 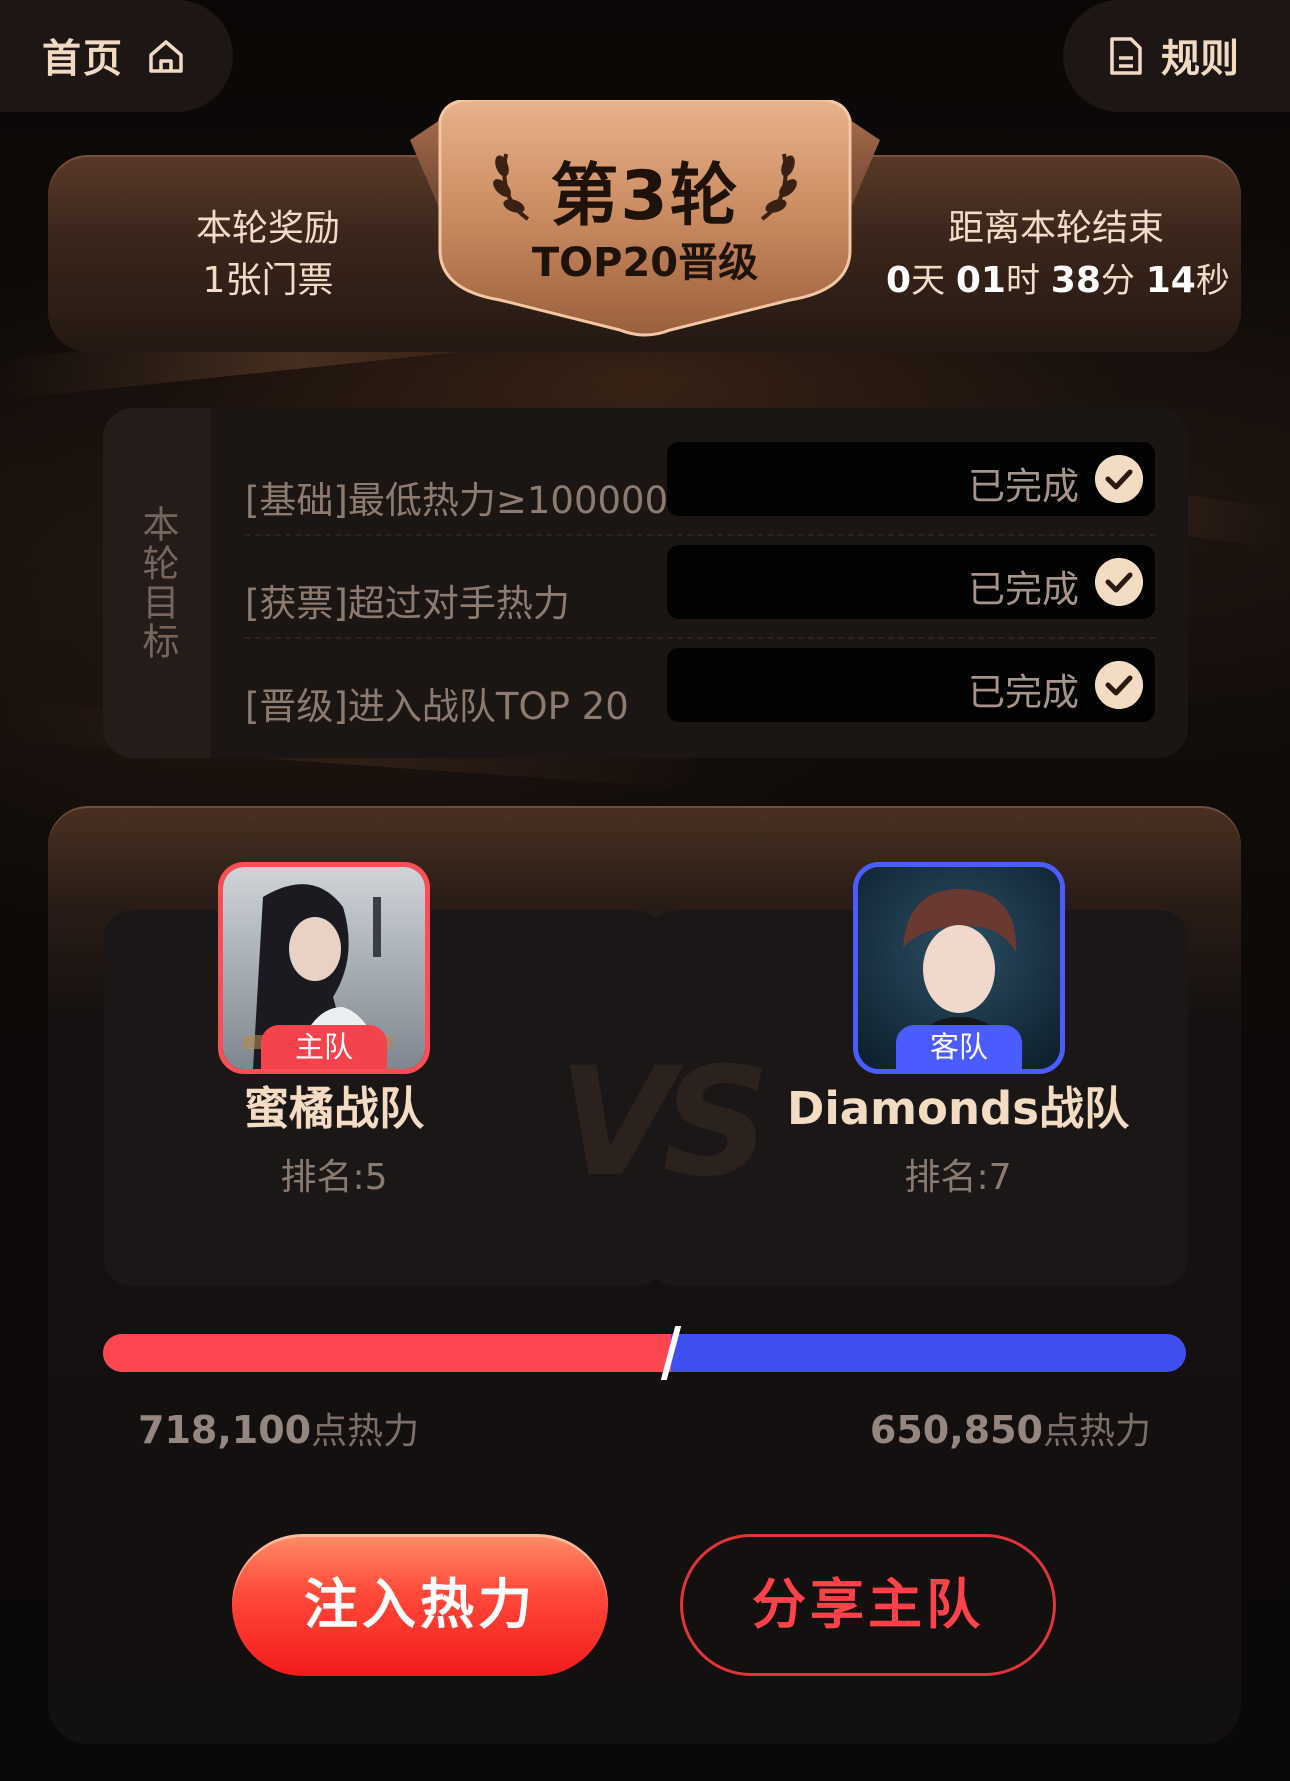 I want to click on reward-value: 1张门票, so click(x=268, y=280).